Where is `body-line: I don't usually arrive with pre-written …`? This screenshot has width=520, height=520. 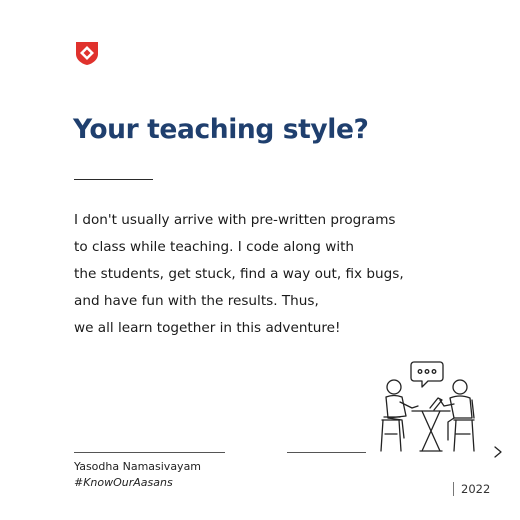 body-line: I don't usually arrive with pre-written … is located at coordinates (235, 220).